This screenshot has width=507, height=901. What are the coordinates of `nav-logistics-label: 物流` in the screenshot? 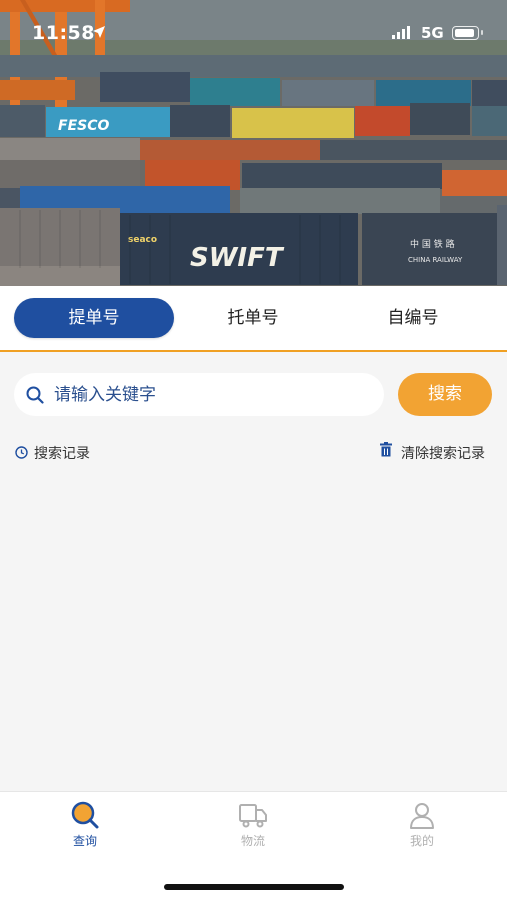 It's located at (252, 841).